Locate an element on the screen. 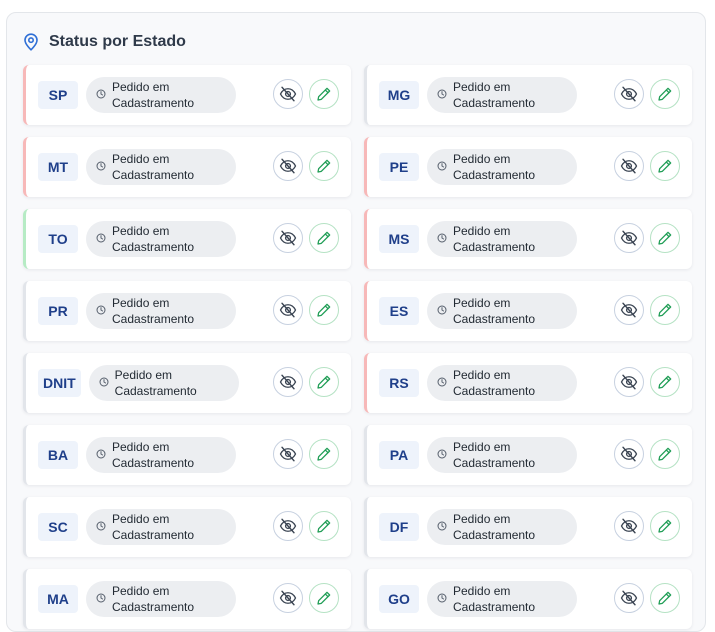  state-code: DNIT is located at coordinates (59, 383).